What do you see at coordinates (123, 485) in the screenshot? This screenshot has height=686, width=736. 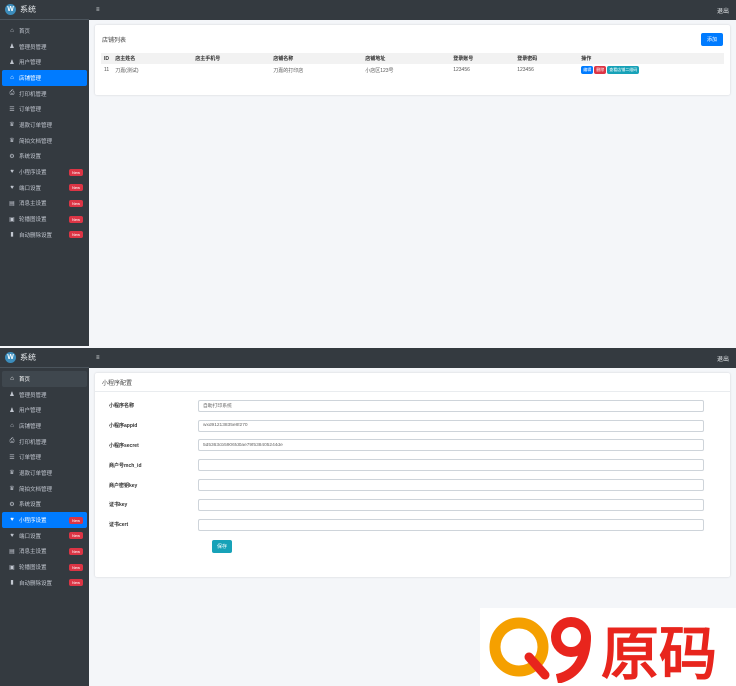 I see `field-label: 商户密钥key` at bounding box center [123, 485].